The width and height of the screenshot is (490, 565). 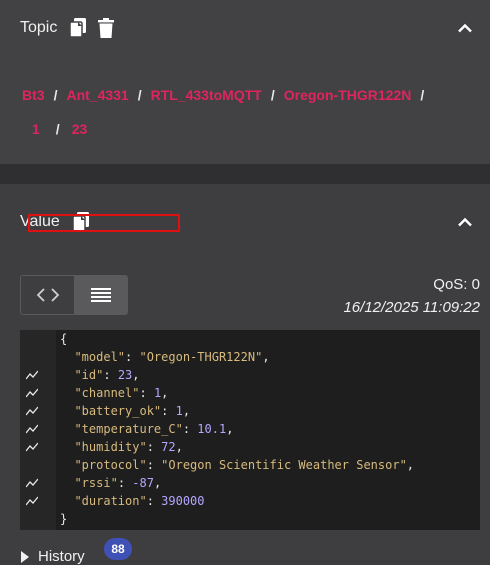 I want to click on section-divider, so click(x=245, y=174).